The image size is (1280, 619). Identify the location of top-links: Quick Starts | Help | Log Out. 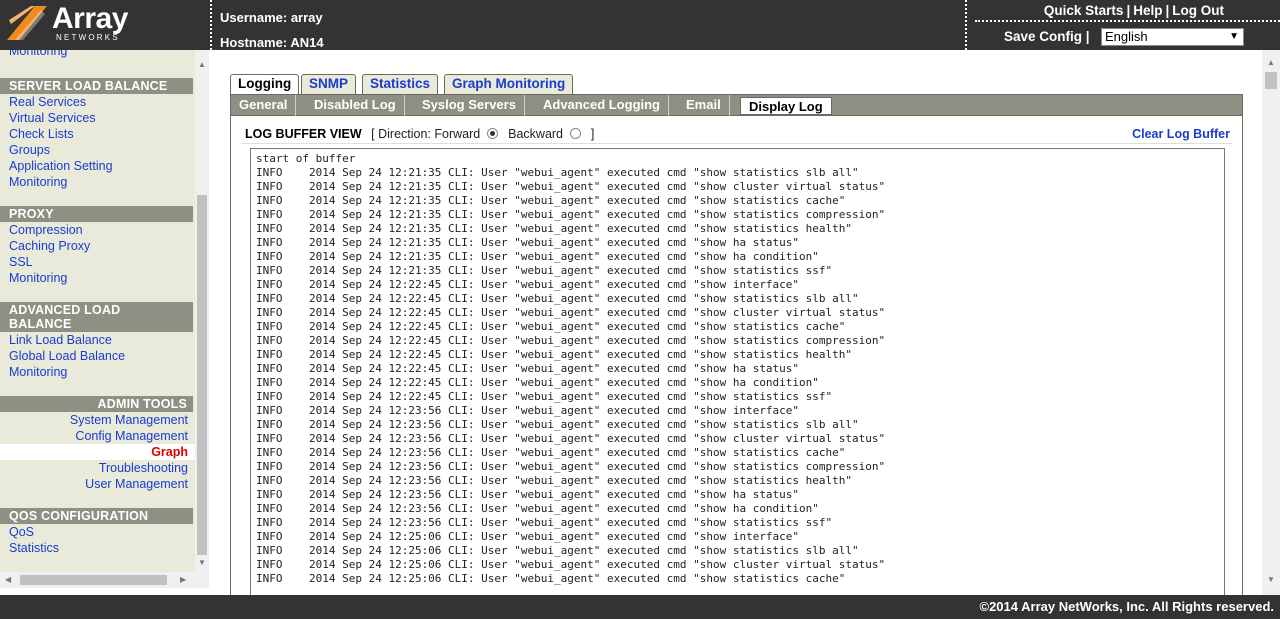
(1134, 10).